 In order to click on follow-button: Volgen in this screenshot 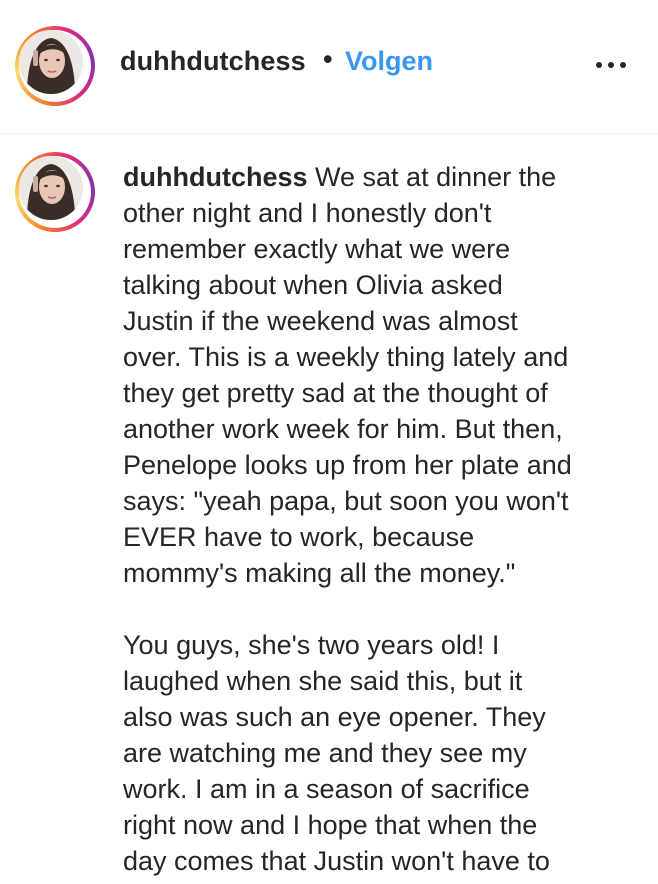, I will do `click(389, 61)`.